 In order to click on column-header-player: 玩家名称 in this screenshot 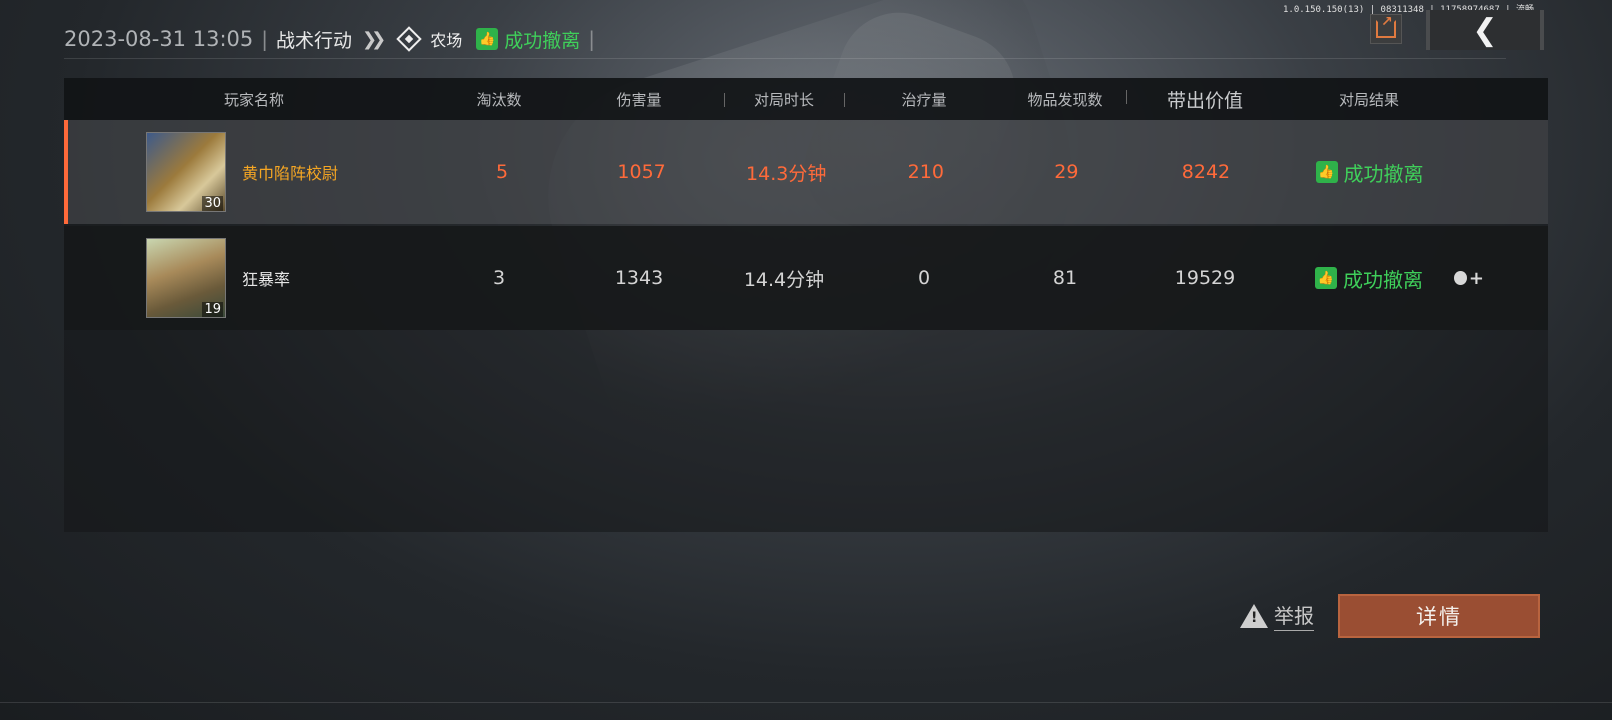, I will do `click(253, 99)`.